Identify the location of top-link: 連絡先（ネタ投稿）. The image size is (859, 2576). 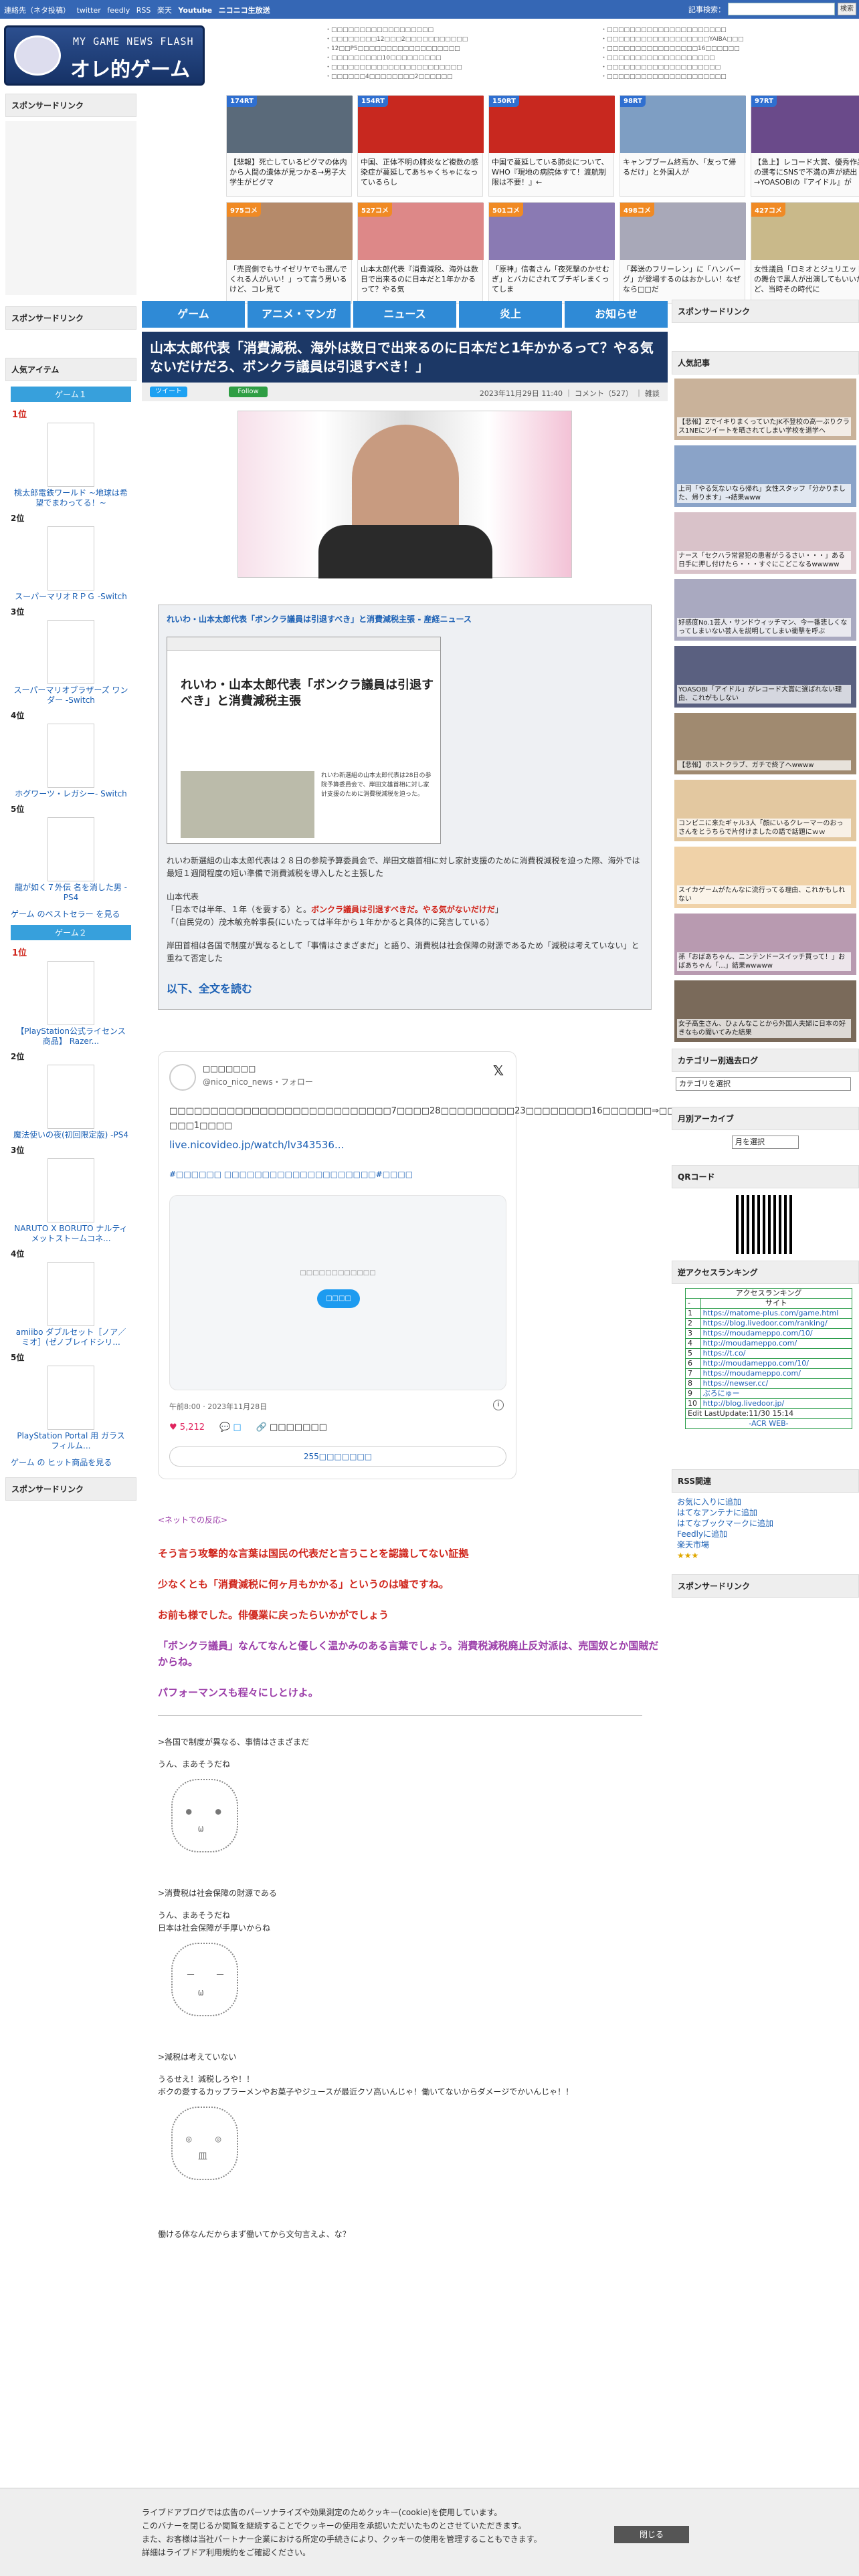
(37, 10).